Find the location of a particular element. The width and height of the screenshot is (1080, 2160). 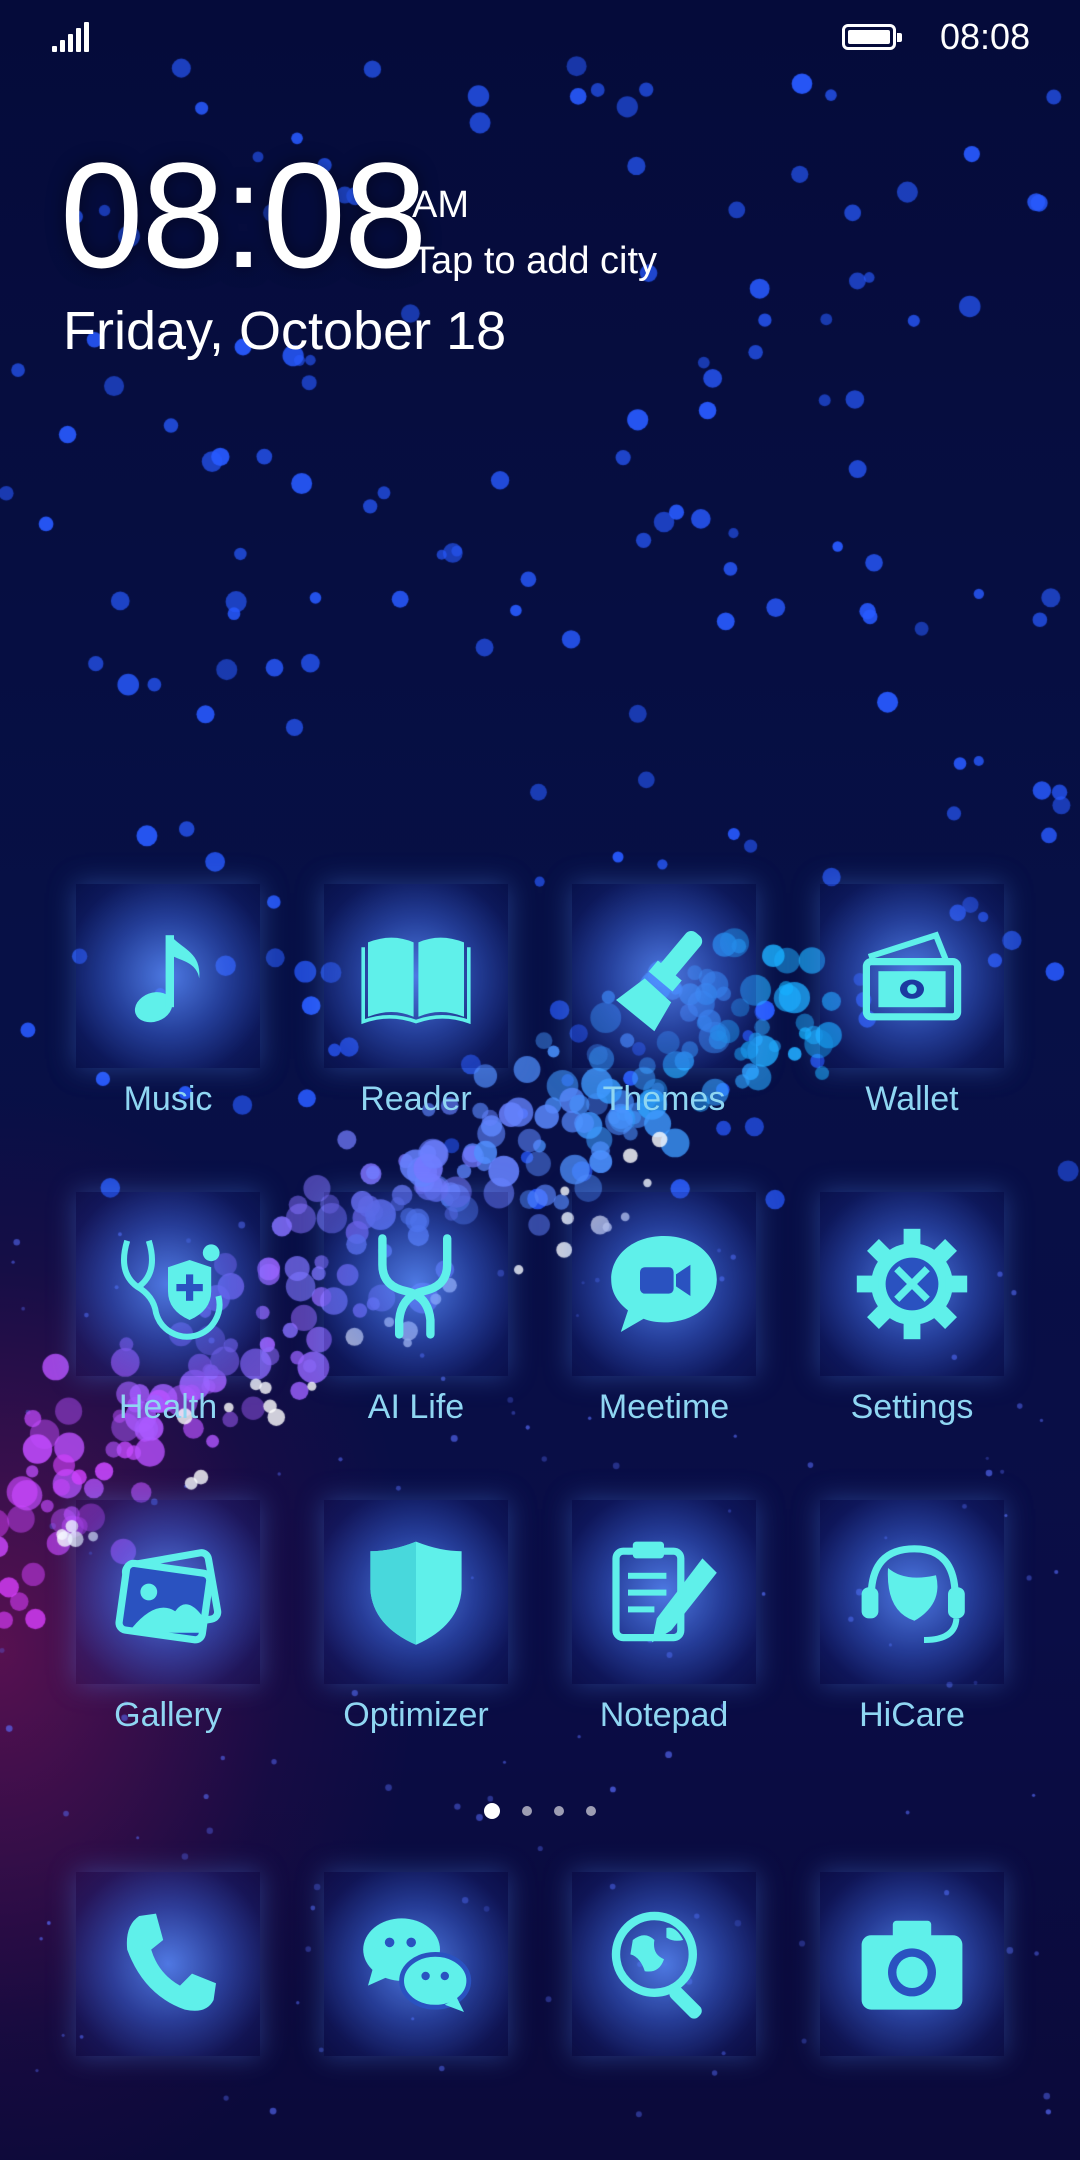

status-bar-time: 08:08 is located at coordinates (985, 36).